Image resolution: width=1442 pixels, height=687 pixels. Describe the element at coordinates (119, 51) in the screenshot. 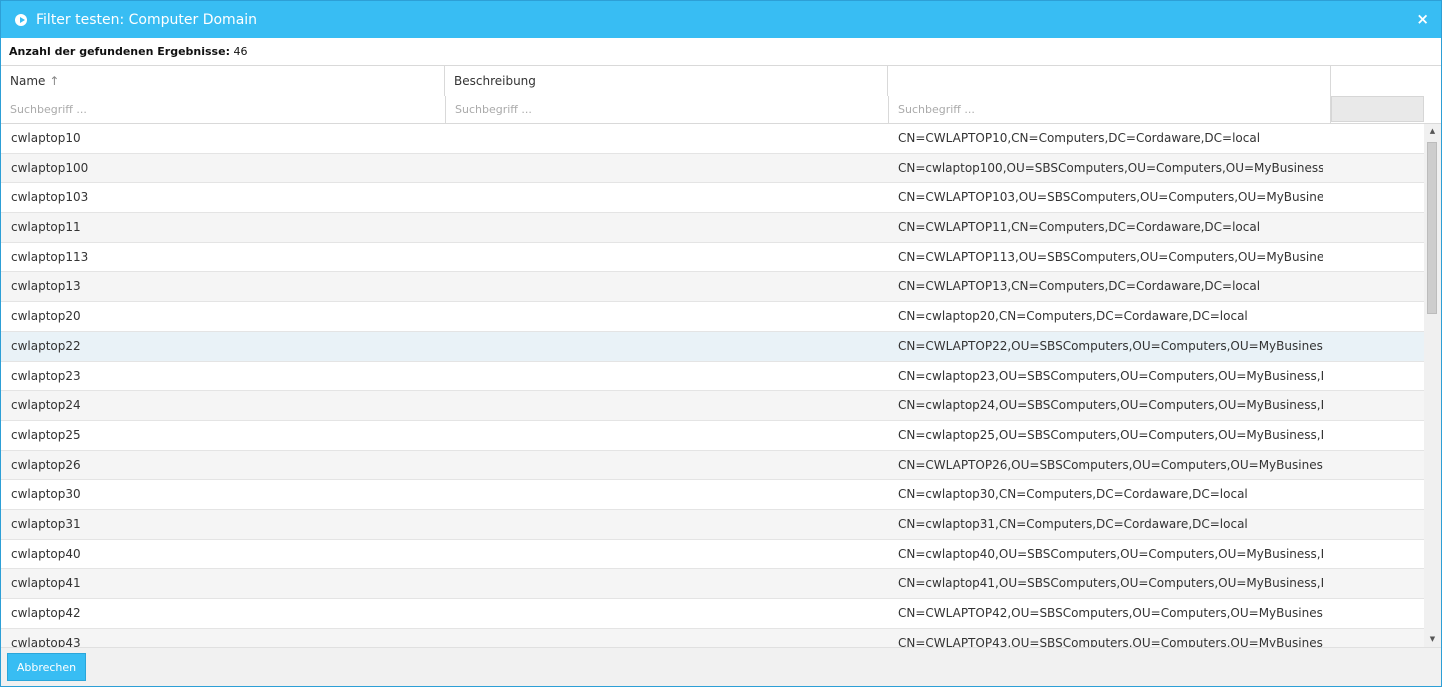

I see `result-count-label: Anzahl der gefundenen Ergebnisse:` at that location.